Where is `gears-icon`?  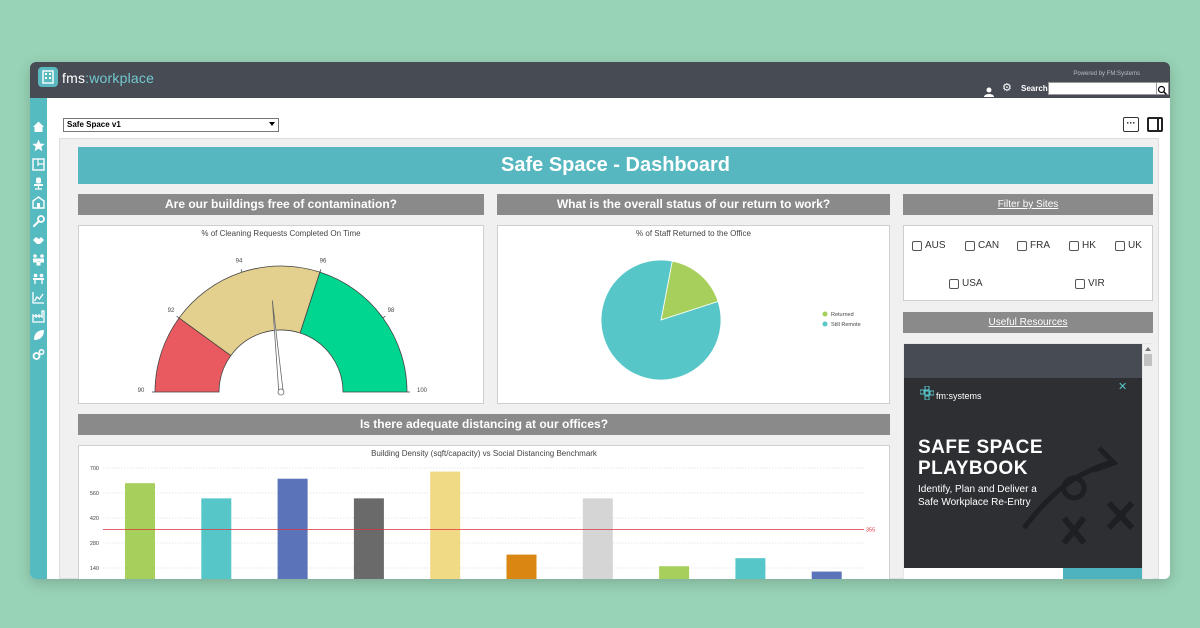
gears-icon is located at coordinates (38, 354).